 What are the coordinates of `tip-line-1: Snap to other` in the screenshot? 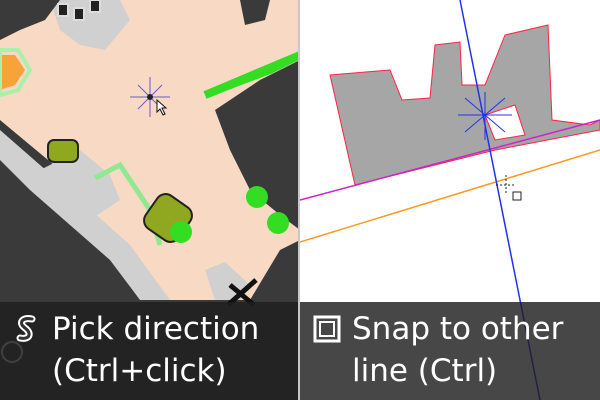 It's located at (458, 329).